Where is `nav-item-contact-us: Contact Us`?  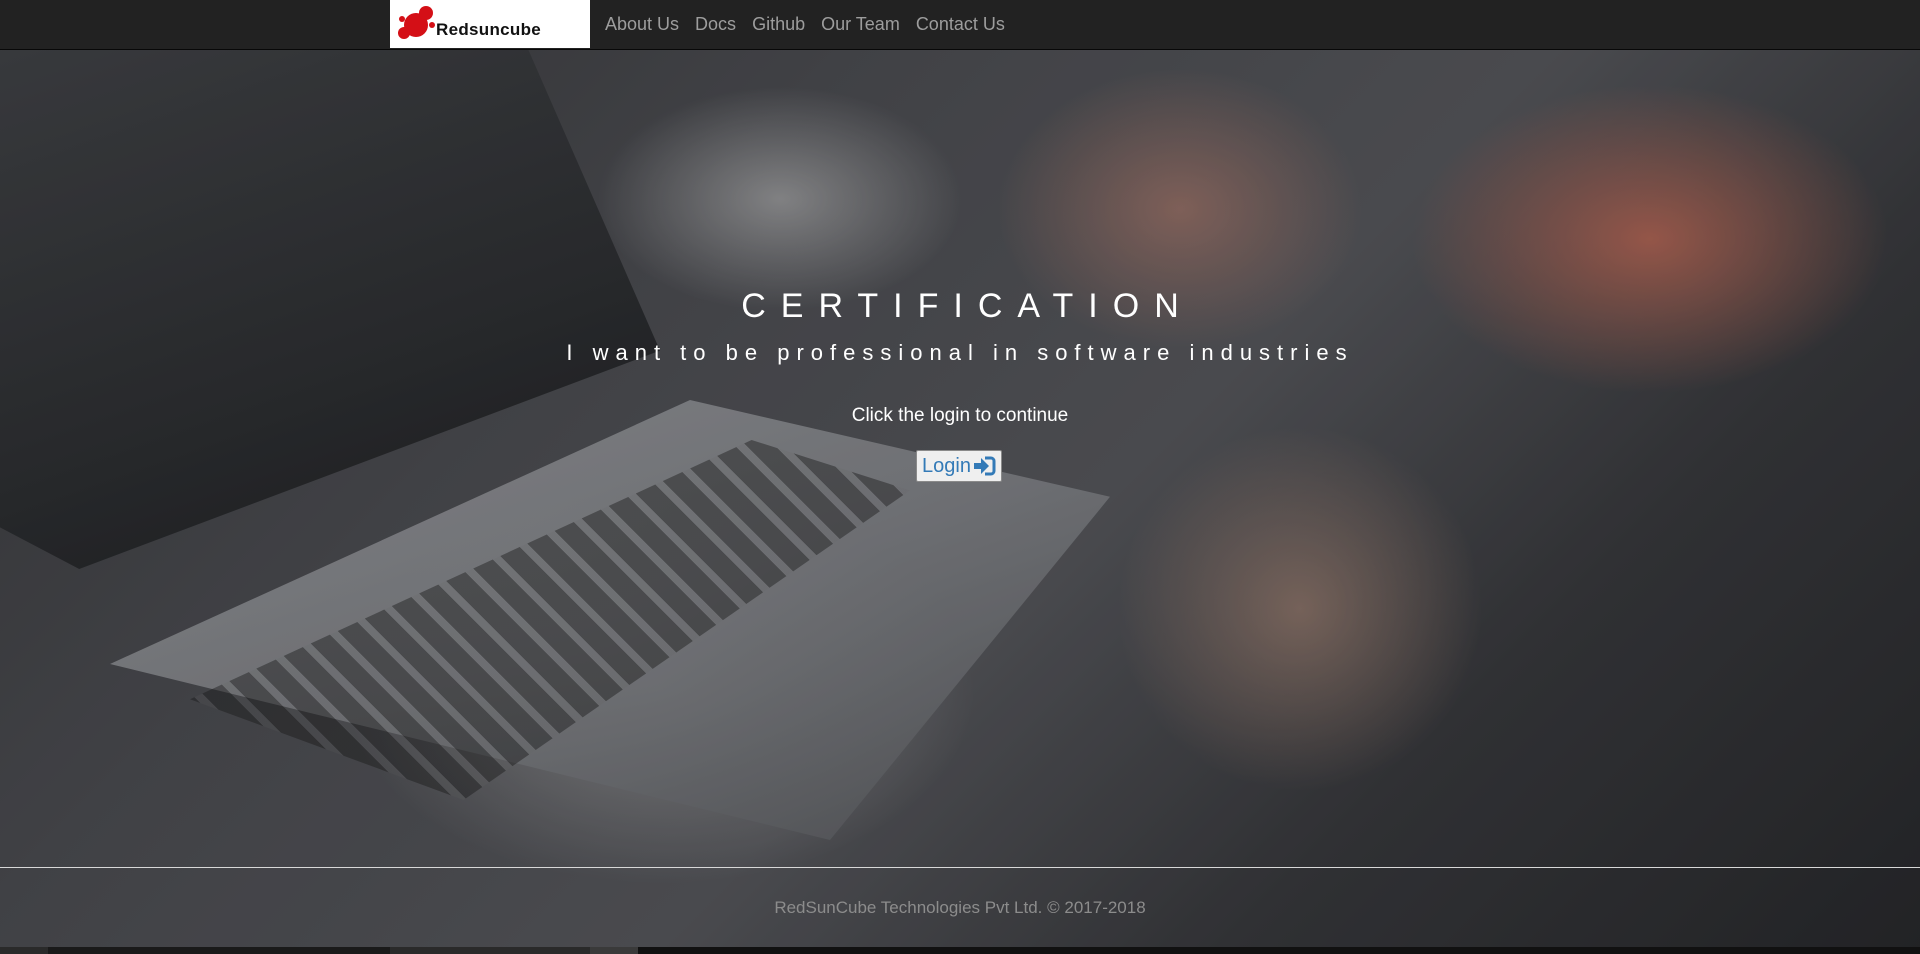 nav-item-contact-us: Contact Us is located at coordinates (960, 24).